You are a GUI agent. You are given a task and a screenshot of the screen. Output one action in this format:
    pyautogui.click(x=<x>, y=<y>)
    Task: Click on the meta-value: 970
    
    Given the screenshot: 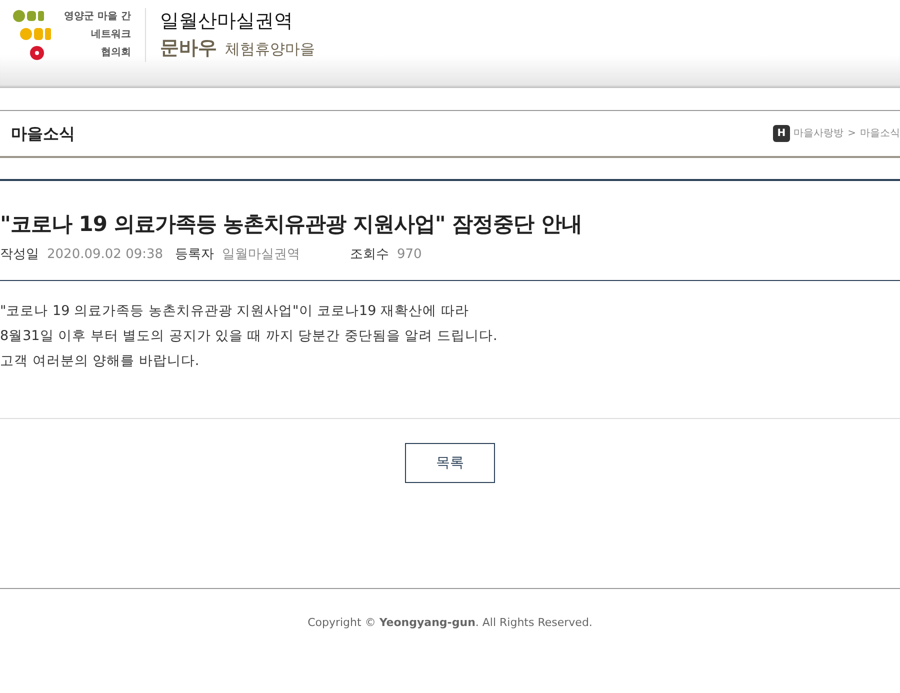 What is the action you would take?
    pyautogui.click(x=409, y=255)
    